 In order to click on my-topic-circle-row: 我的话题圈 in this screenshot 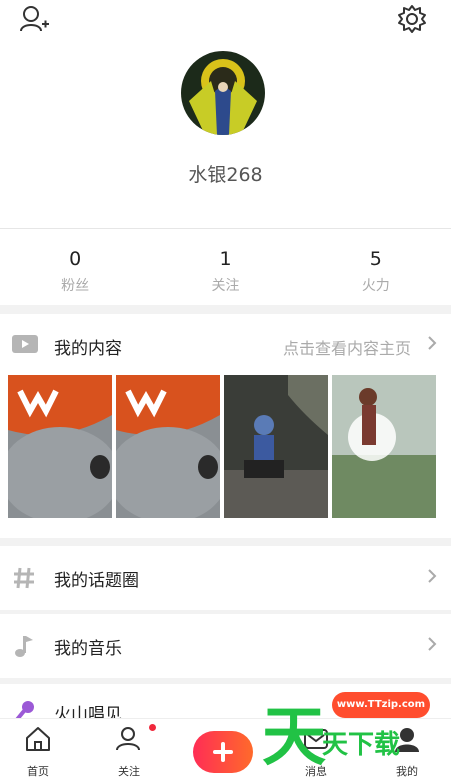, I will do `click(225, 578)`.